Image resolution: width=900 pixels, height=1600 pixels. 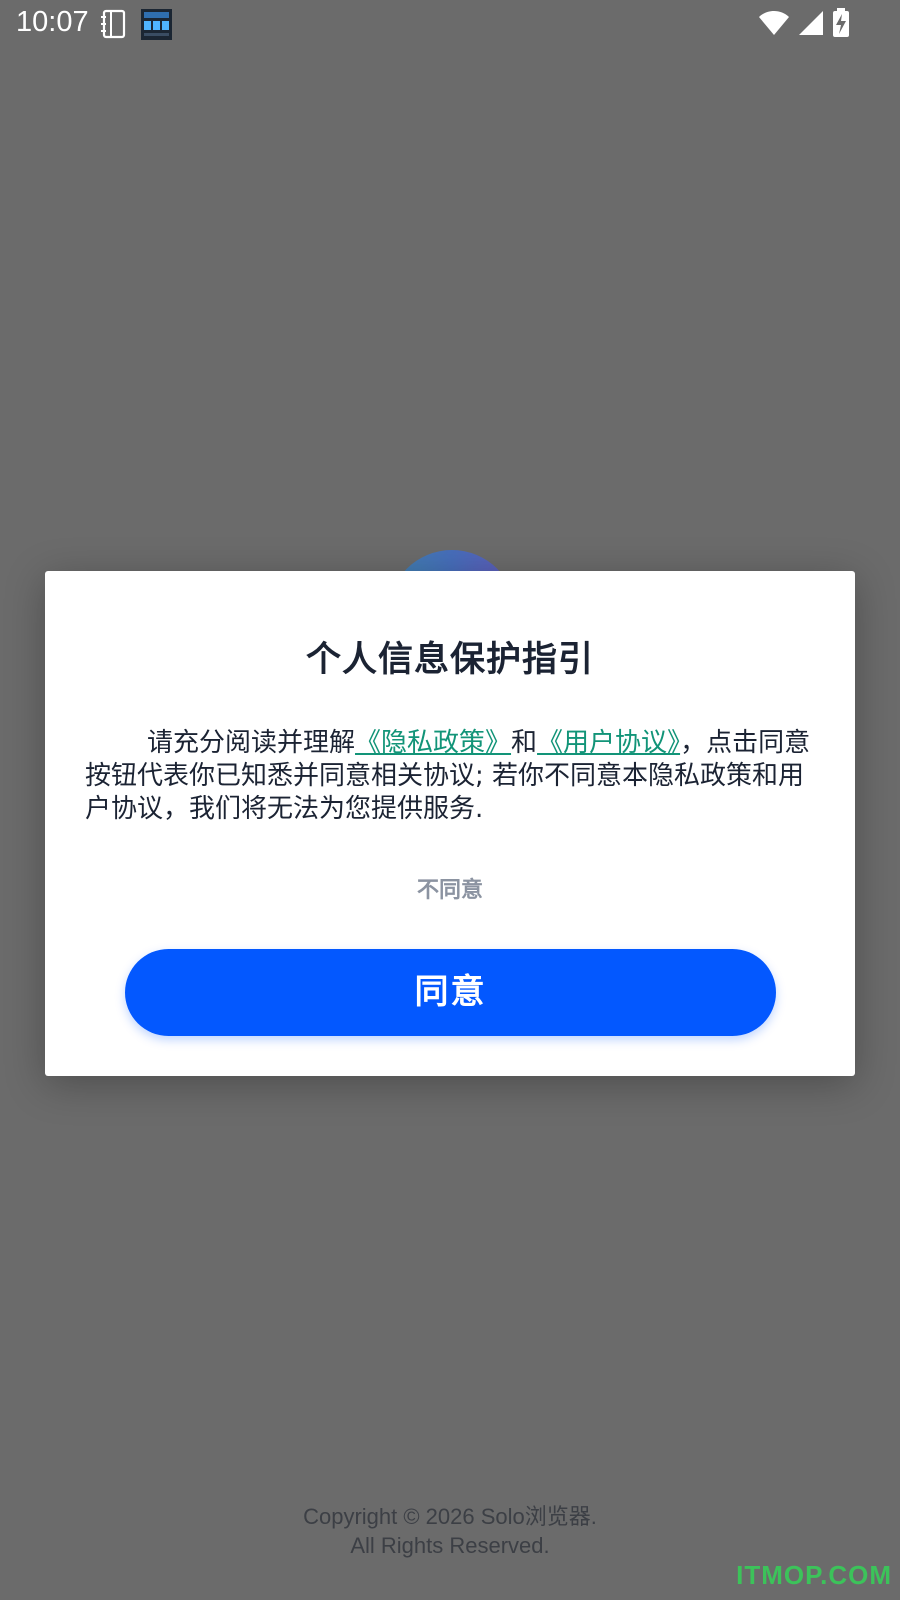 I want to click on notebook-icon, so click(x=113, y=24).